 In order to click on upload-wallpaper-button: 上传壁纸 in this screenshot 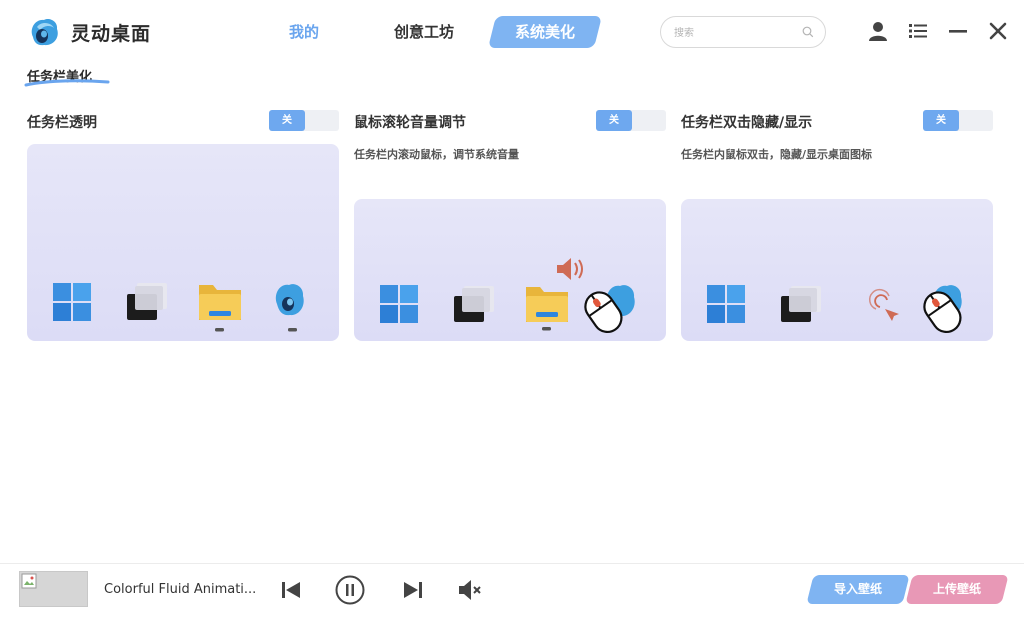, I will do `click(957, 589)`.